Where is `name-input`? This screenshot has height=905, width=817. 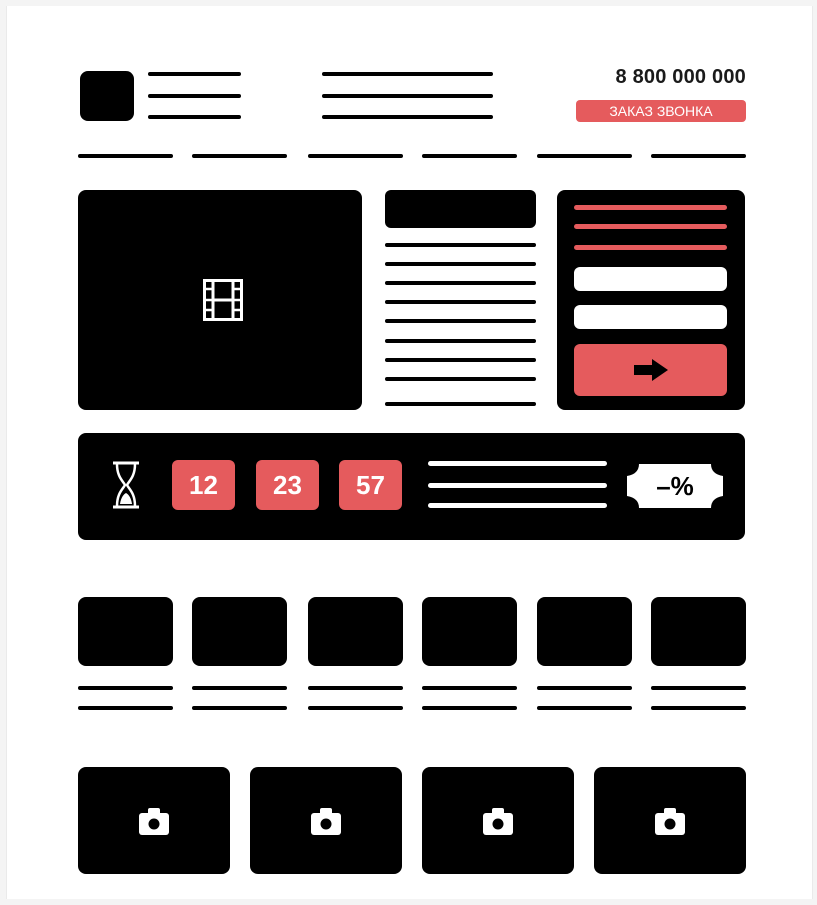 name-input is located at coordinates (650, 279).